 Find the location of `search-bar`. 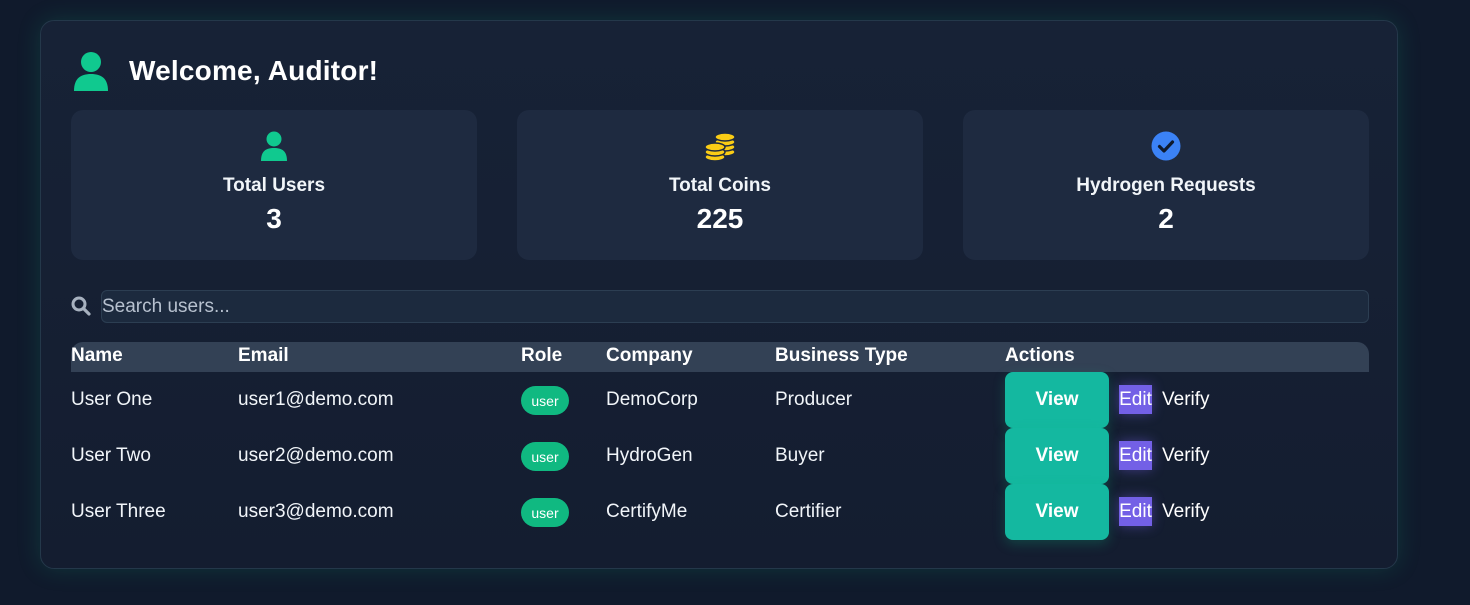

search-bar is located at coordinates (720, 306).